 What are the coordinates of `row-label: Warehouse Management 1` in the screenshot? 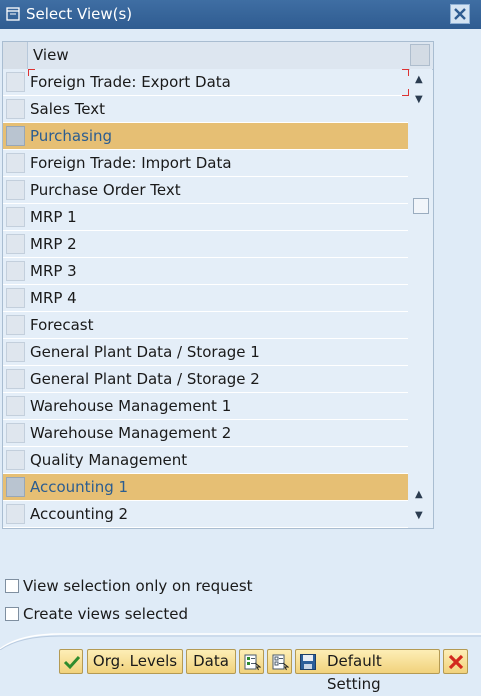 It's located at (131, 406).